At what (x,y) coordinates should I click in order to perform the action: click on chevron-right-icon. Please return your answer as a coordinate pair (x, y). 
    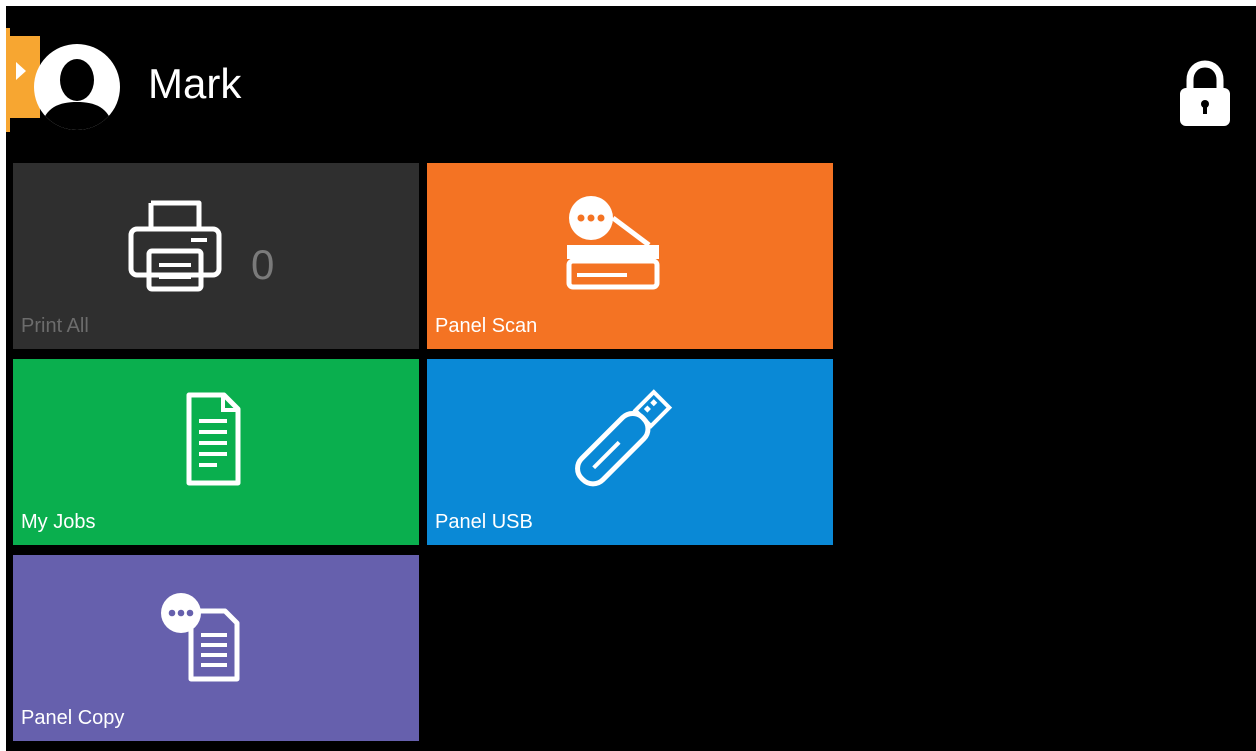
    Looking at the image, I should click on (21, 71).